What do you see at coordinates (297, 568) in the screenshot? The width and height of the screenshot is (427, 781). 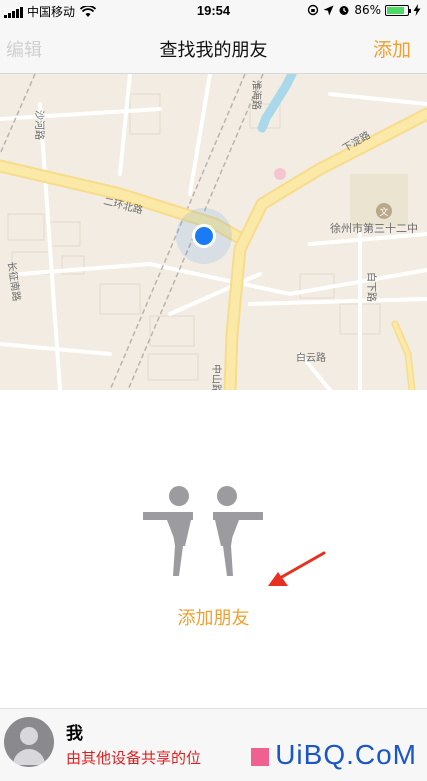 I see `annotation-arrow` at bounding box center [297, 568].